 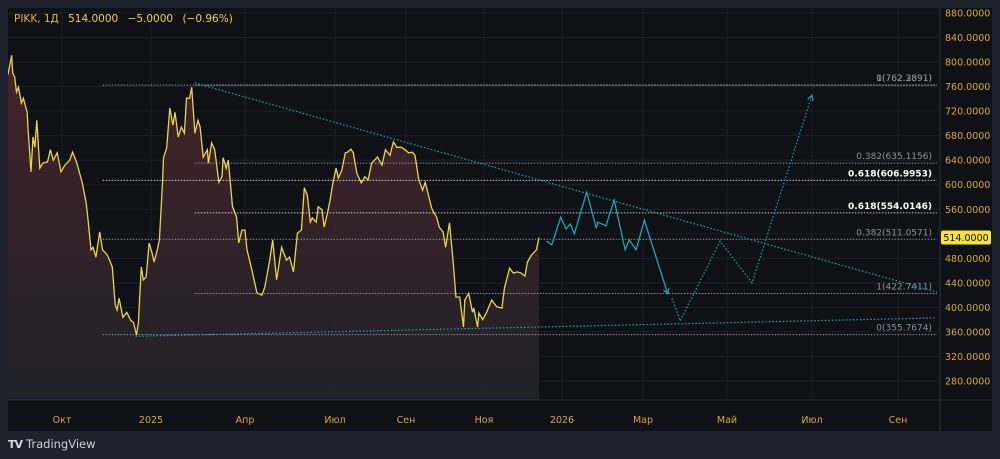 What do you see at coordinates (967, 332) in the screenshot?
I see `y-tick-label: 360.0000` at bounding box center [967, 332].